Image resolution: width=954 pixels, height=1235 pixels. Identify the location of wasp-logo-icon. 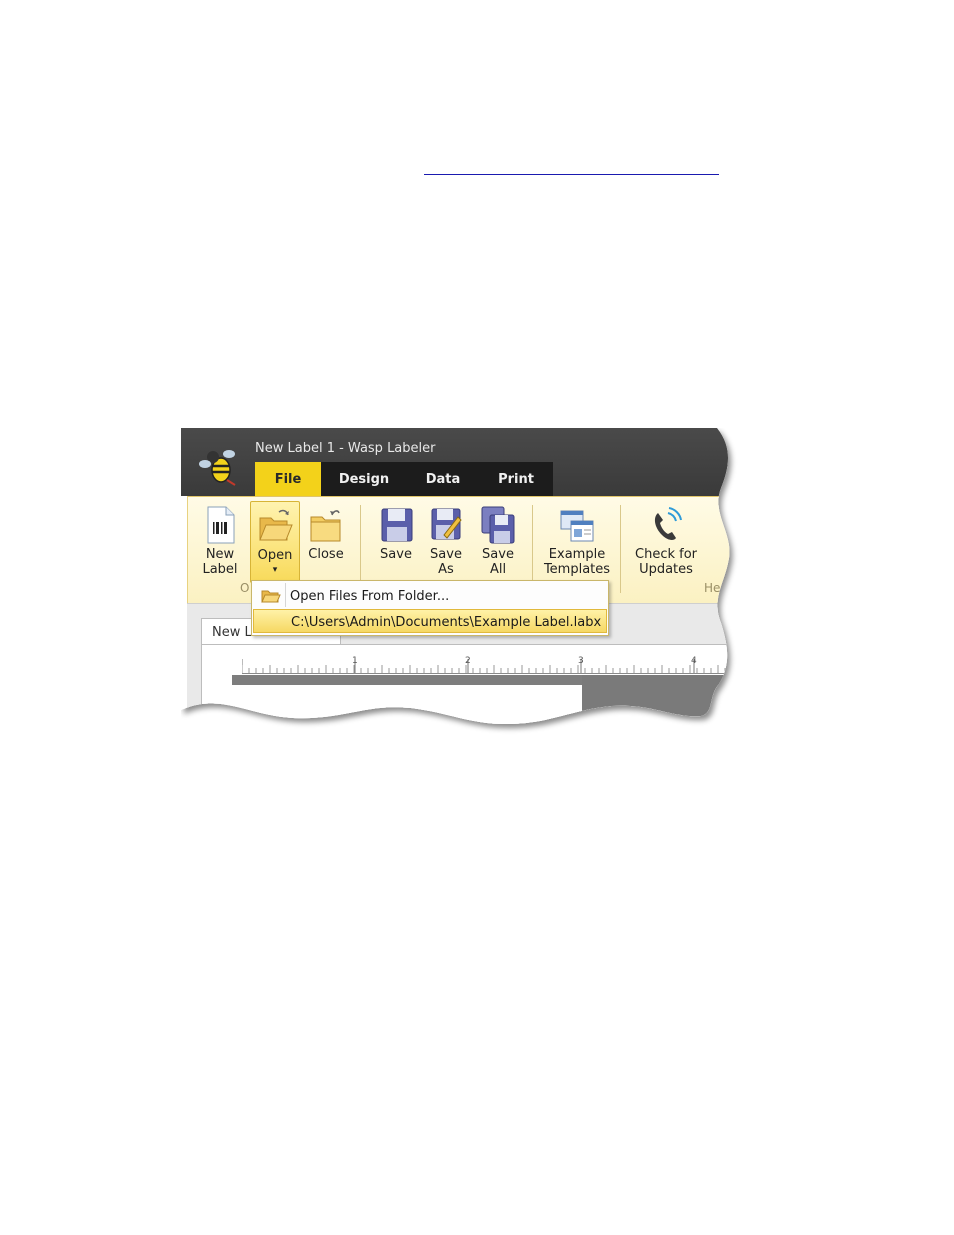
(219, 466).